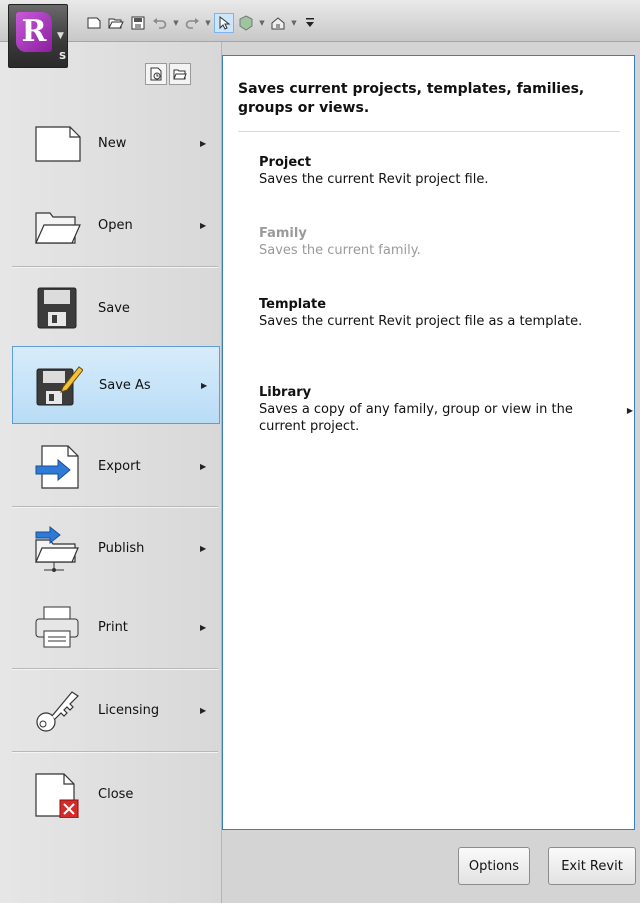  I want to click on menu-item-close: Close, so click(116, 794).